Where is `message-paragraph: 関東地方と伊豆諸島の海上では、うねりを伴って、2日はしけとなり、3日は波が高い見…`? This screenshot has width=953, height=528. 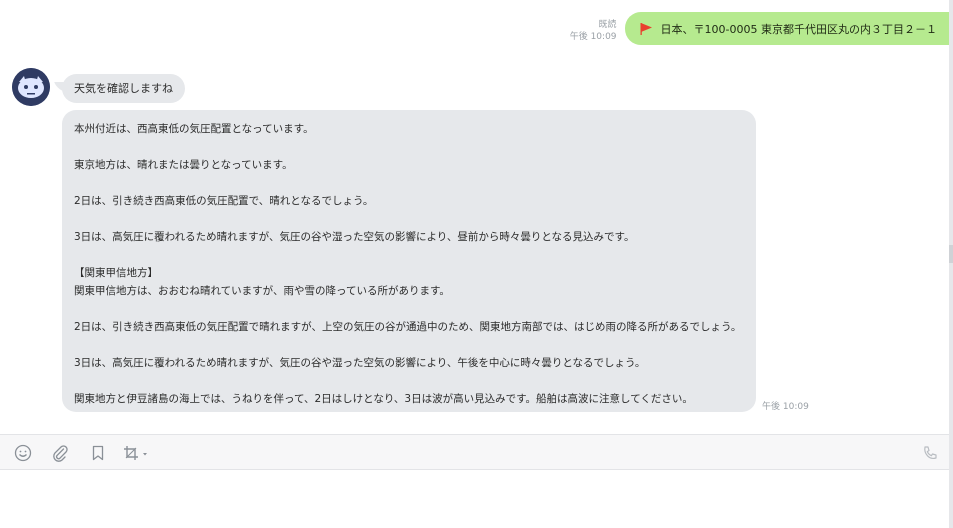
message-paragraph: 関東地方と伊豆諸島の海上では、うねりを伴って、2日はしけとなり、3日は波が高い見… is located at coordinates (383, 399).